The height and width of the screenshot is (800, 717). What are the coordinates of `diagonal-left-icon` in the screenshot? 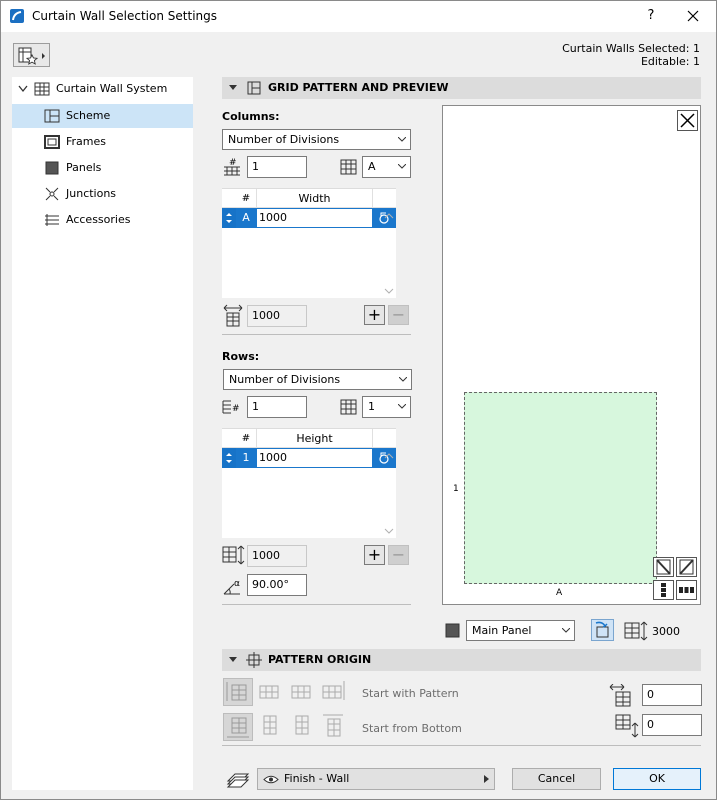 It's located at (663, 567).